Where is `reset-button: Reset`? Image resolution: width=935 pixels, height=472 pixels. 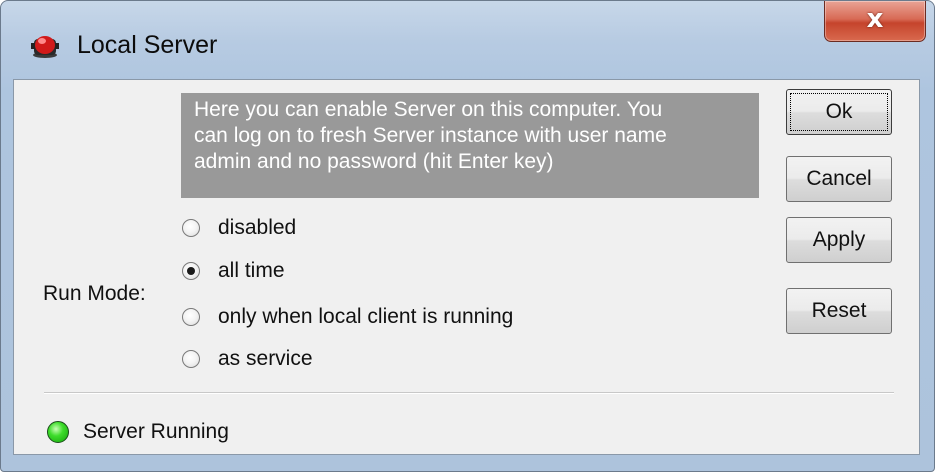
reset-button: Reset is located at coordinates (839, 311).